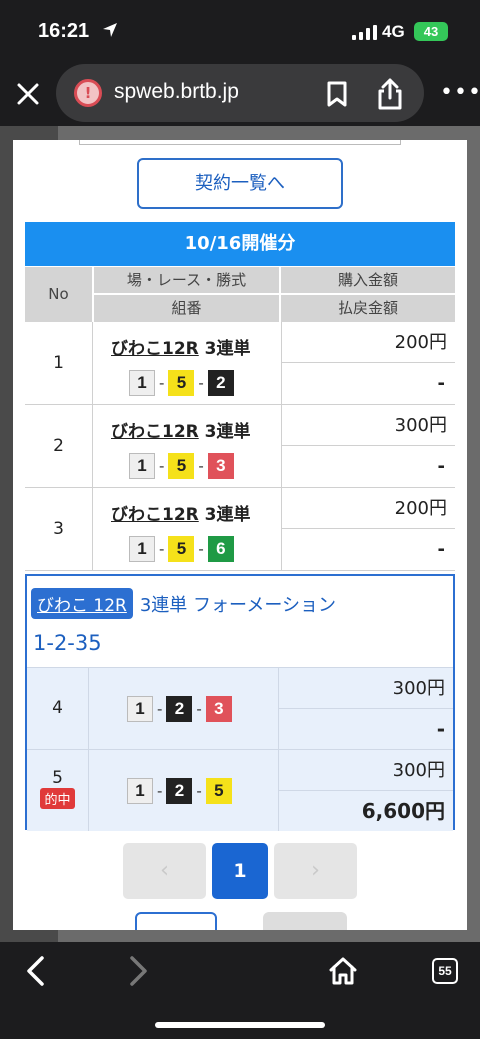  I want to click on combination: 1- 5- 6, so click(181, 549).